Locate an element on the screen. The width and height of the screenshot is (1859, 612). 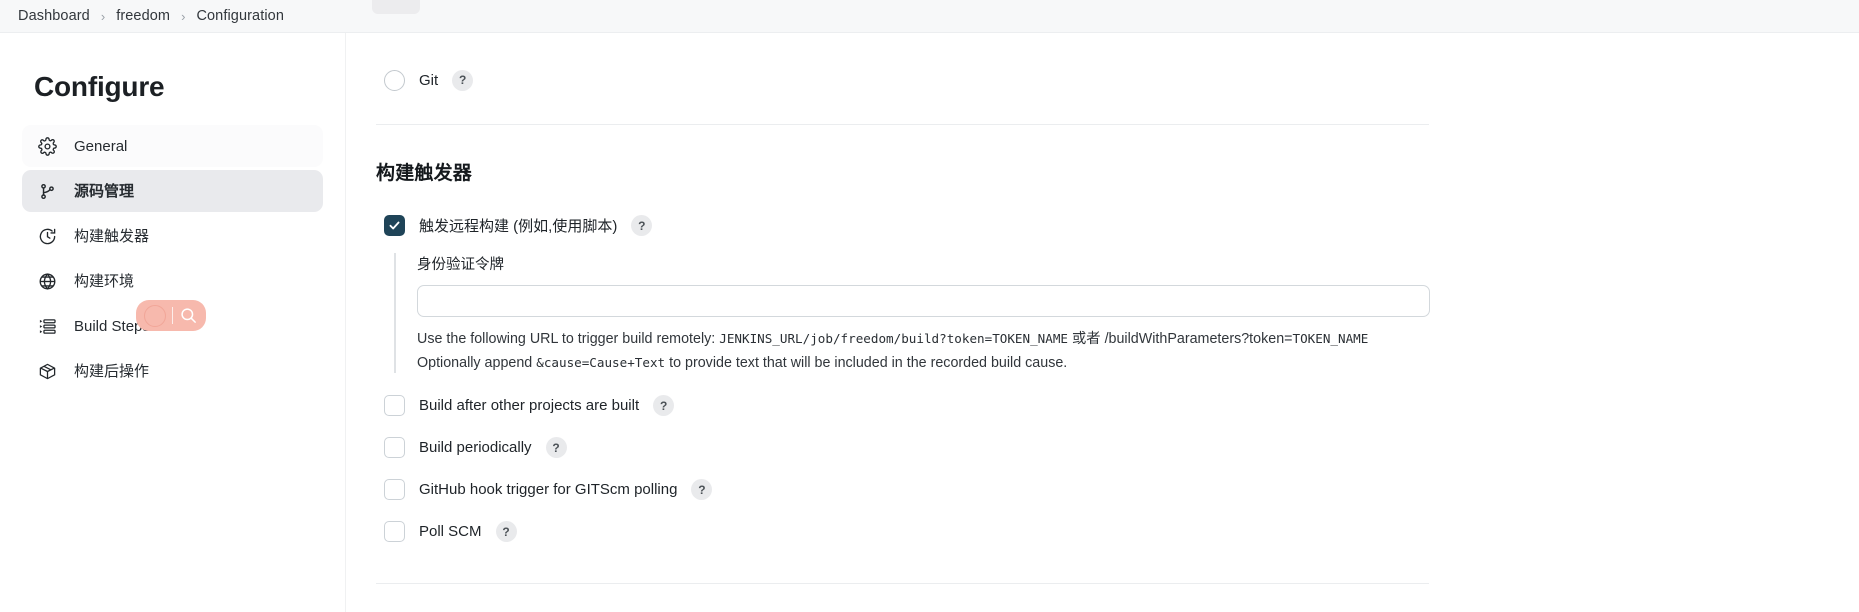
trigger-remote-build-row: 触发远程构建 (例如,使用脚本) ? is located at coordinates (906, 225).